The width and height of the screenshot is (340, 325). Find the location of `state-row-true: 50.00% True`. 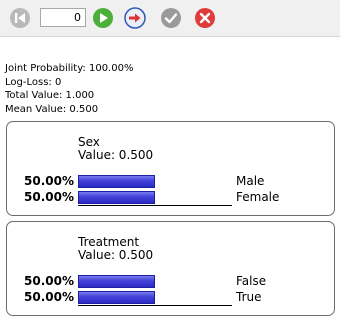

state-row-true: 50.00% True is located at coordinates (170, 297).